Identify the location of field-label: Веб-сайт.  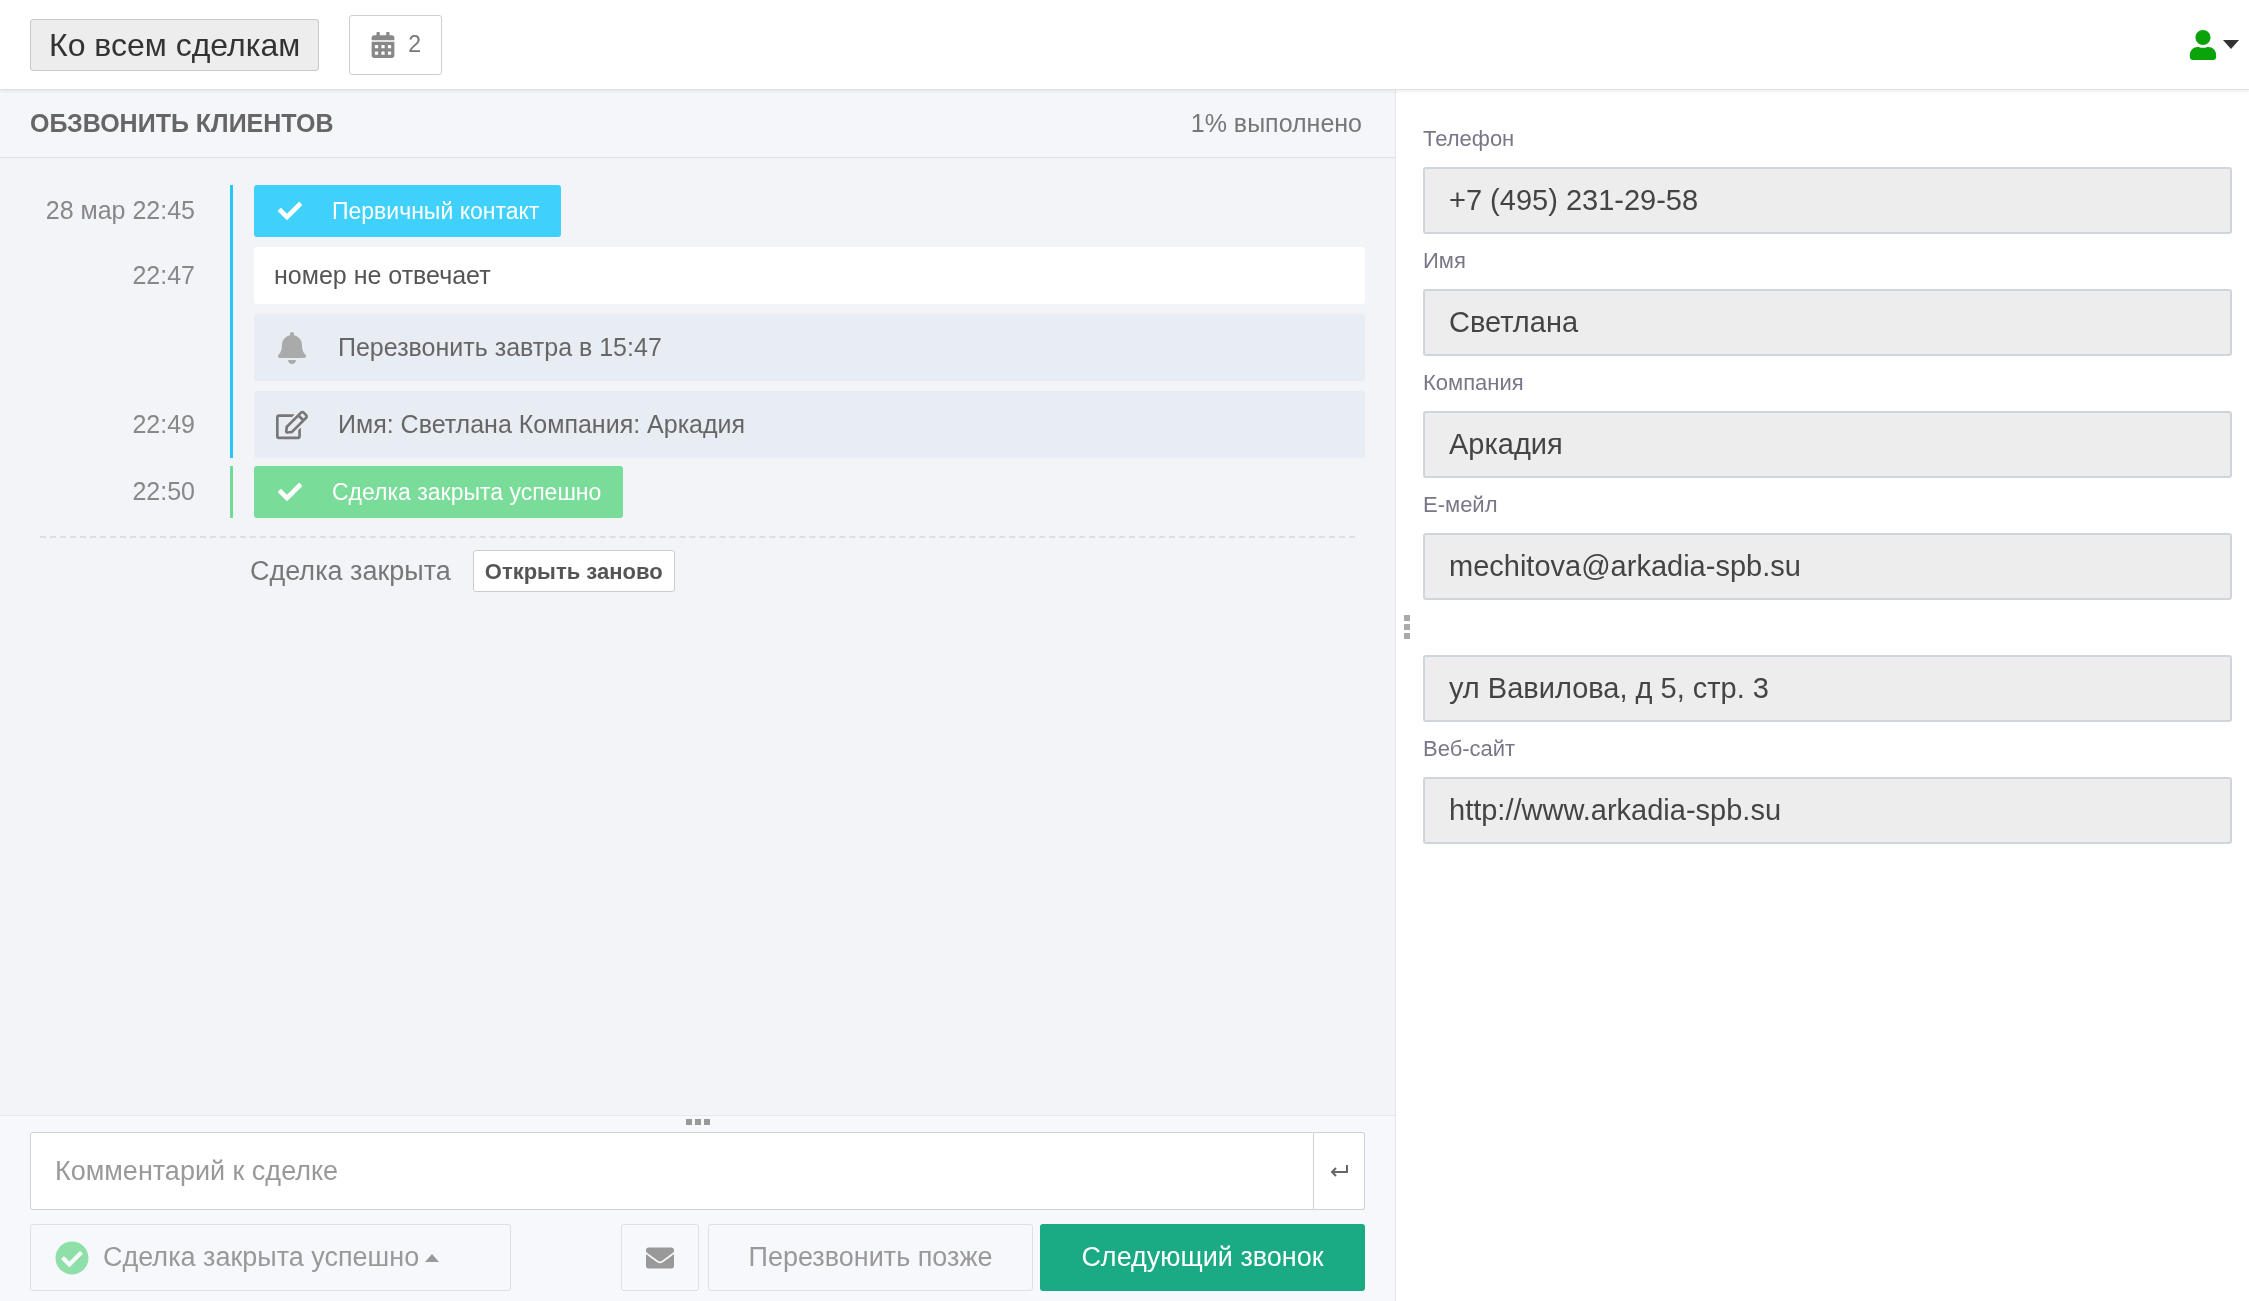
(1470, 749).